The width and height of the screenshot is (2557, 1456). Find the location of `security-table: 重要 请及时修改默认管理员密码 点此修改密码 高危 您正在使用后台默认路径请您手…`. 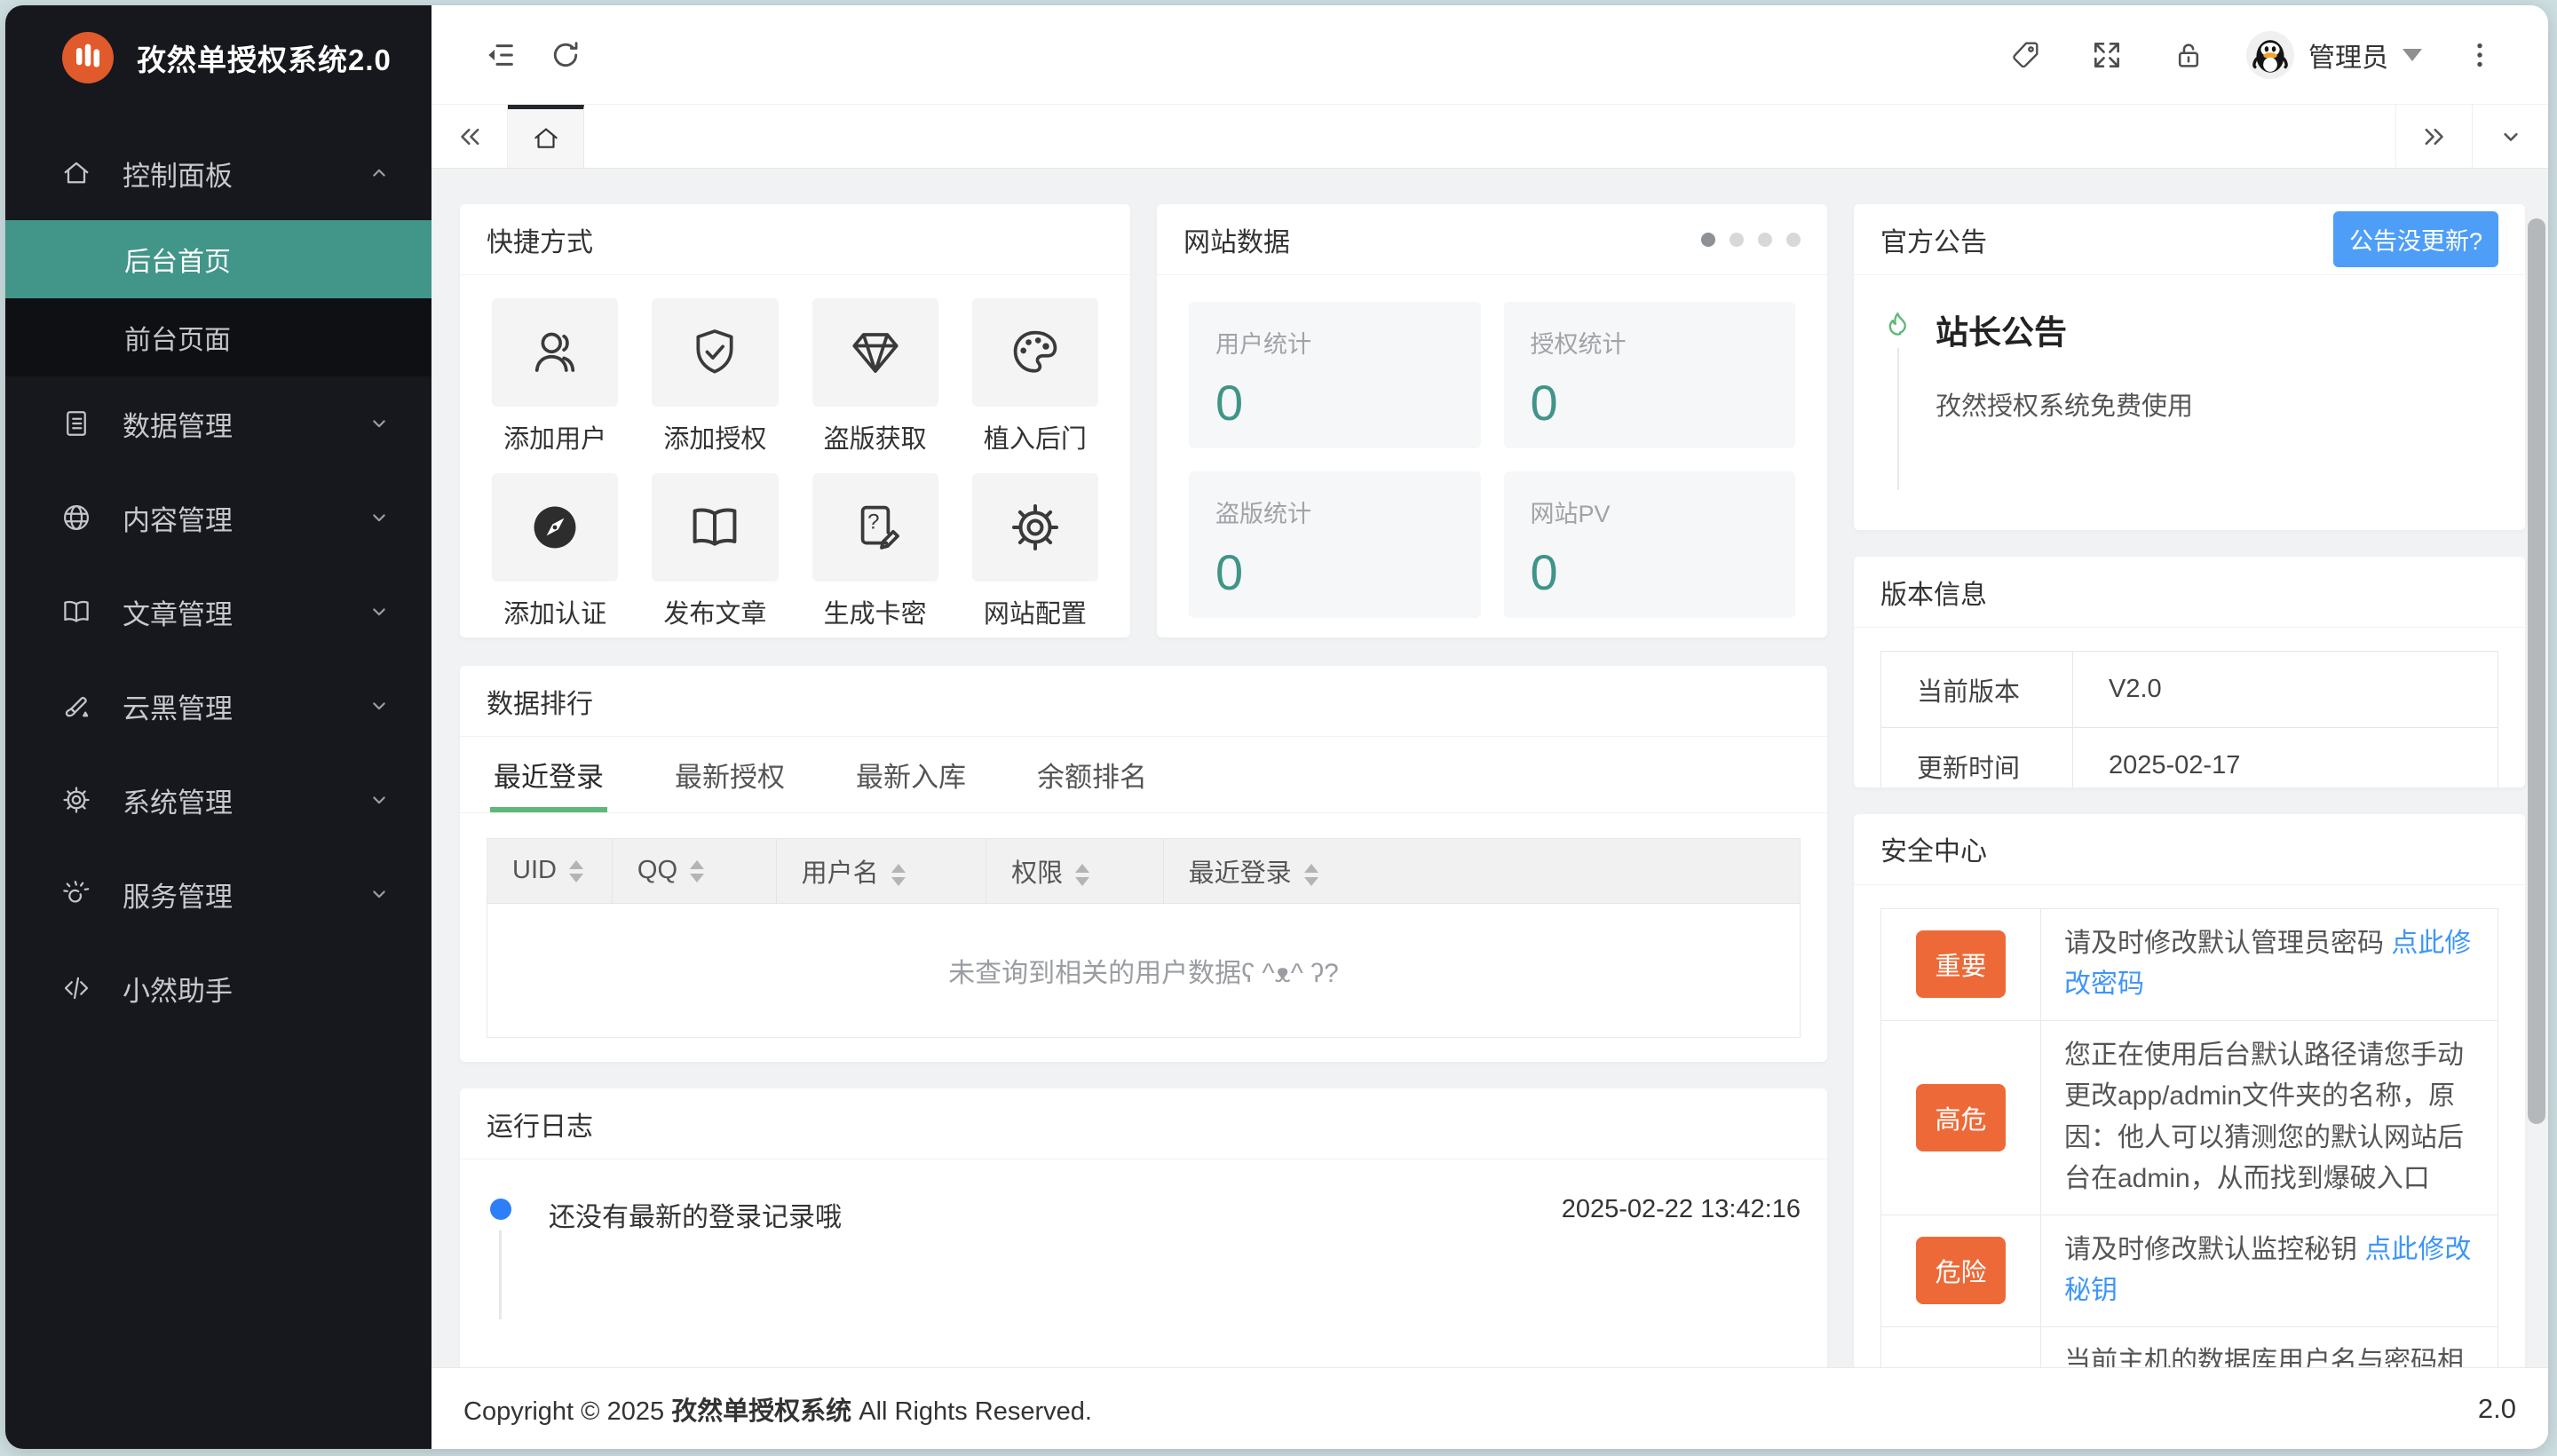

security-table: 重要 请及时修改默认管理员密码 点此修改密码 高危 您正在使用后台默认路径请您手… is located at coordinates (2189, 1152).